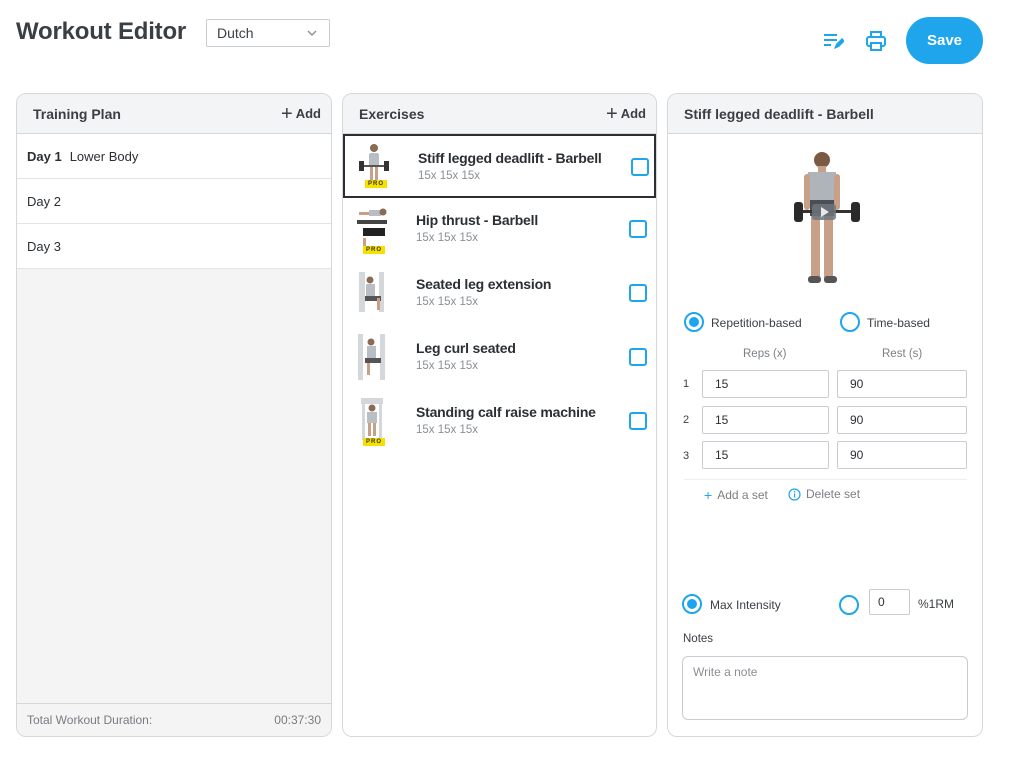 This screenshot has height=765, width=1024. I want to click on day-row: Day 3, so click(174, 246).